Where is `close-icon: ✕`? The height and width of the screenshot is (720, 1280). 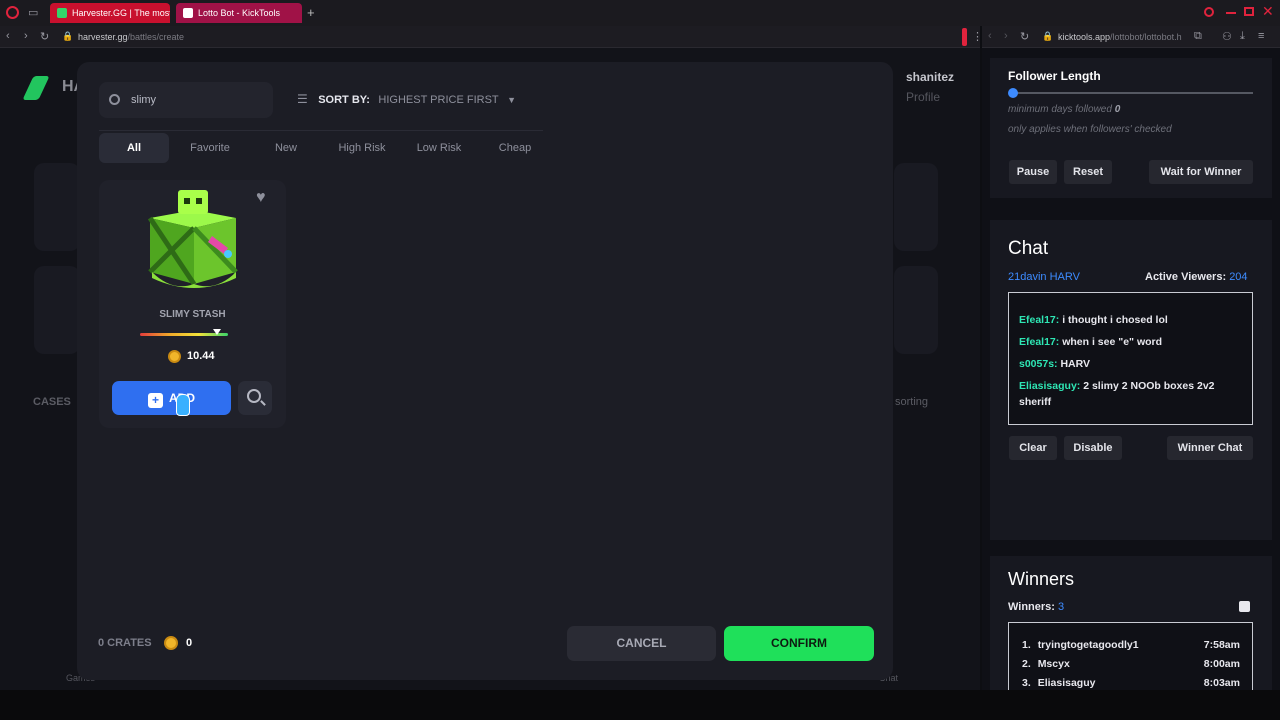 close-icon: ✕ is located at coordinates (1268, 11).